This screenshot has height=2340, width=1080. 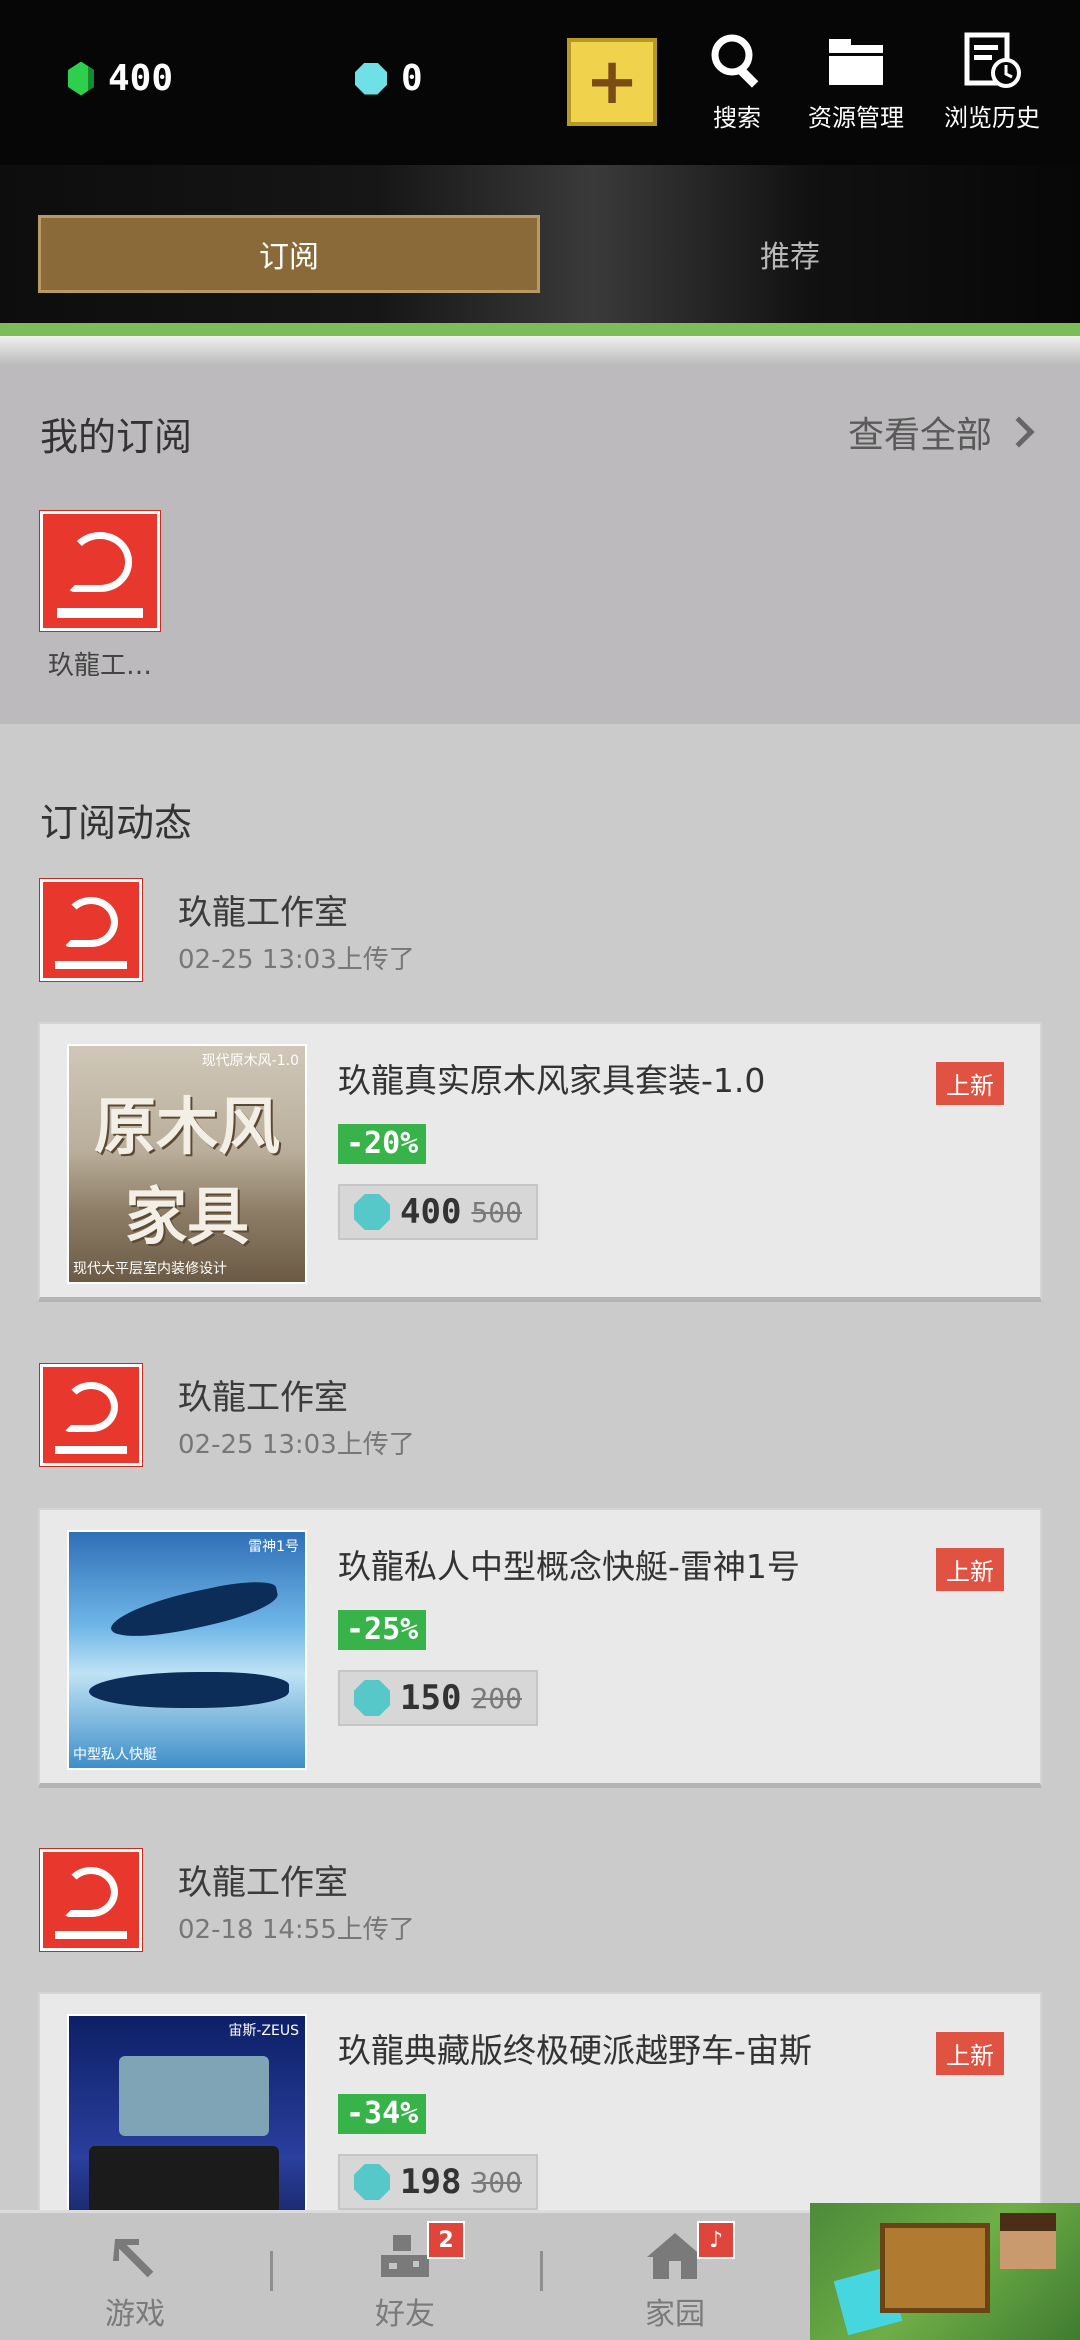 I want to click on character-icon, so click(x=1028, y=2241).